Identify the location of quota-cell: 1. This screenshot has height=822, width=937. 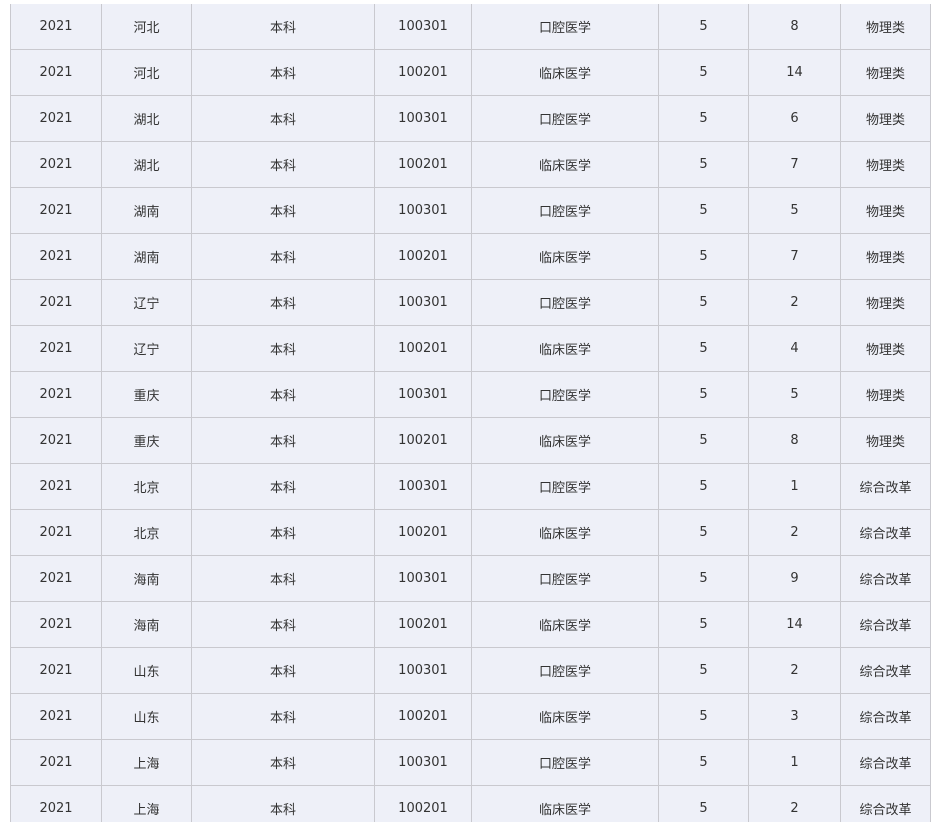
(794, 762).